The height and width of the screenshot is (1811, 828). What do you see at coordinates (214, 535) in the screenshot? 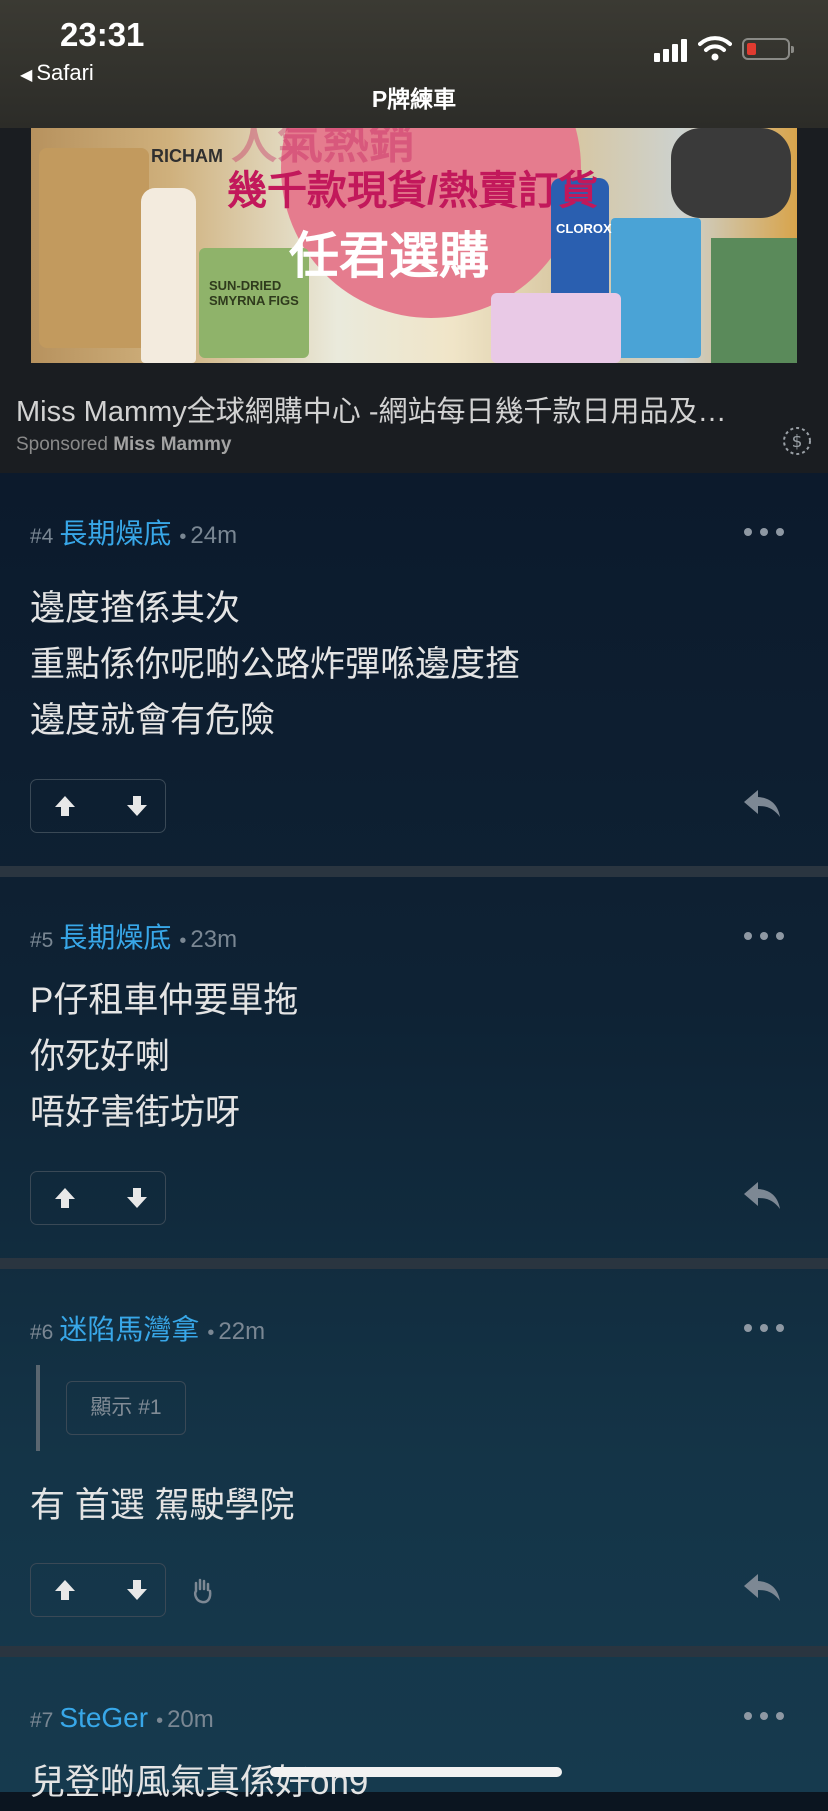
I see `post-time: 24m` at bounding box center [214, 535].